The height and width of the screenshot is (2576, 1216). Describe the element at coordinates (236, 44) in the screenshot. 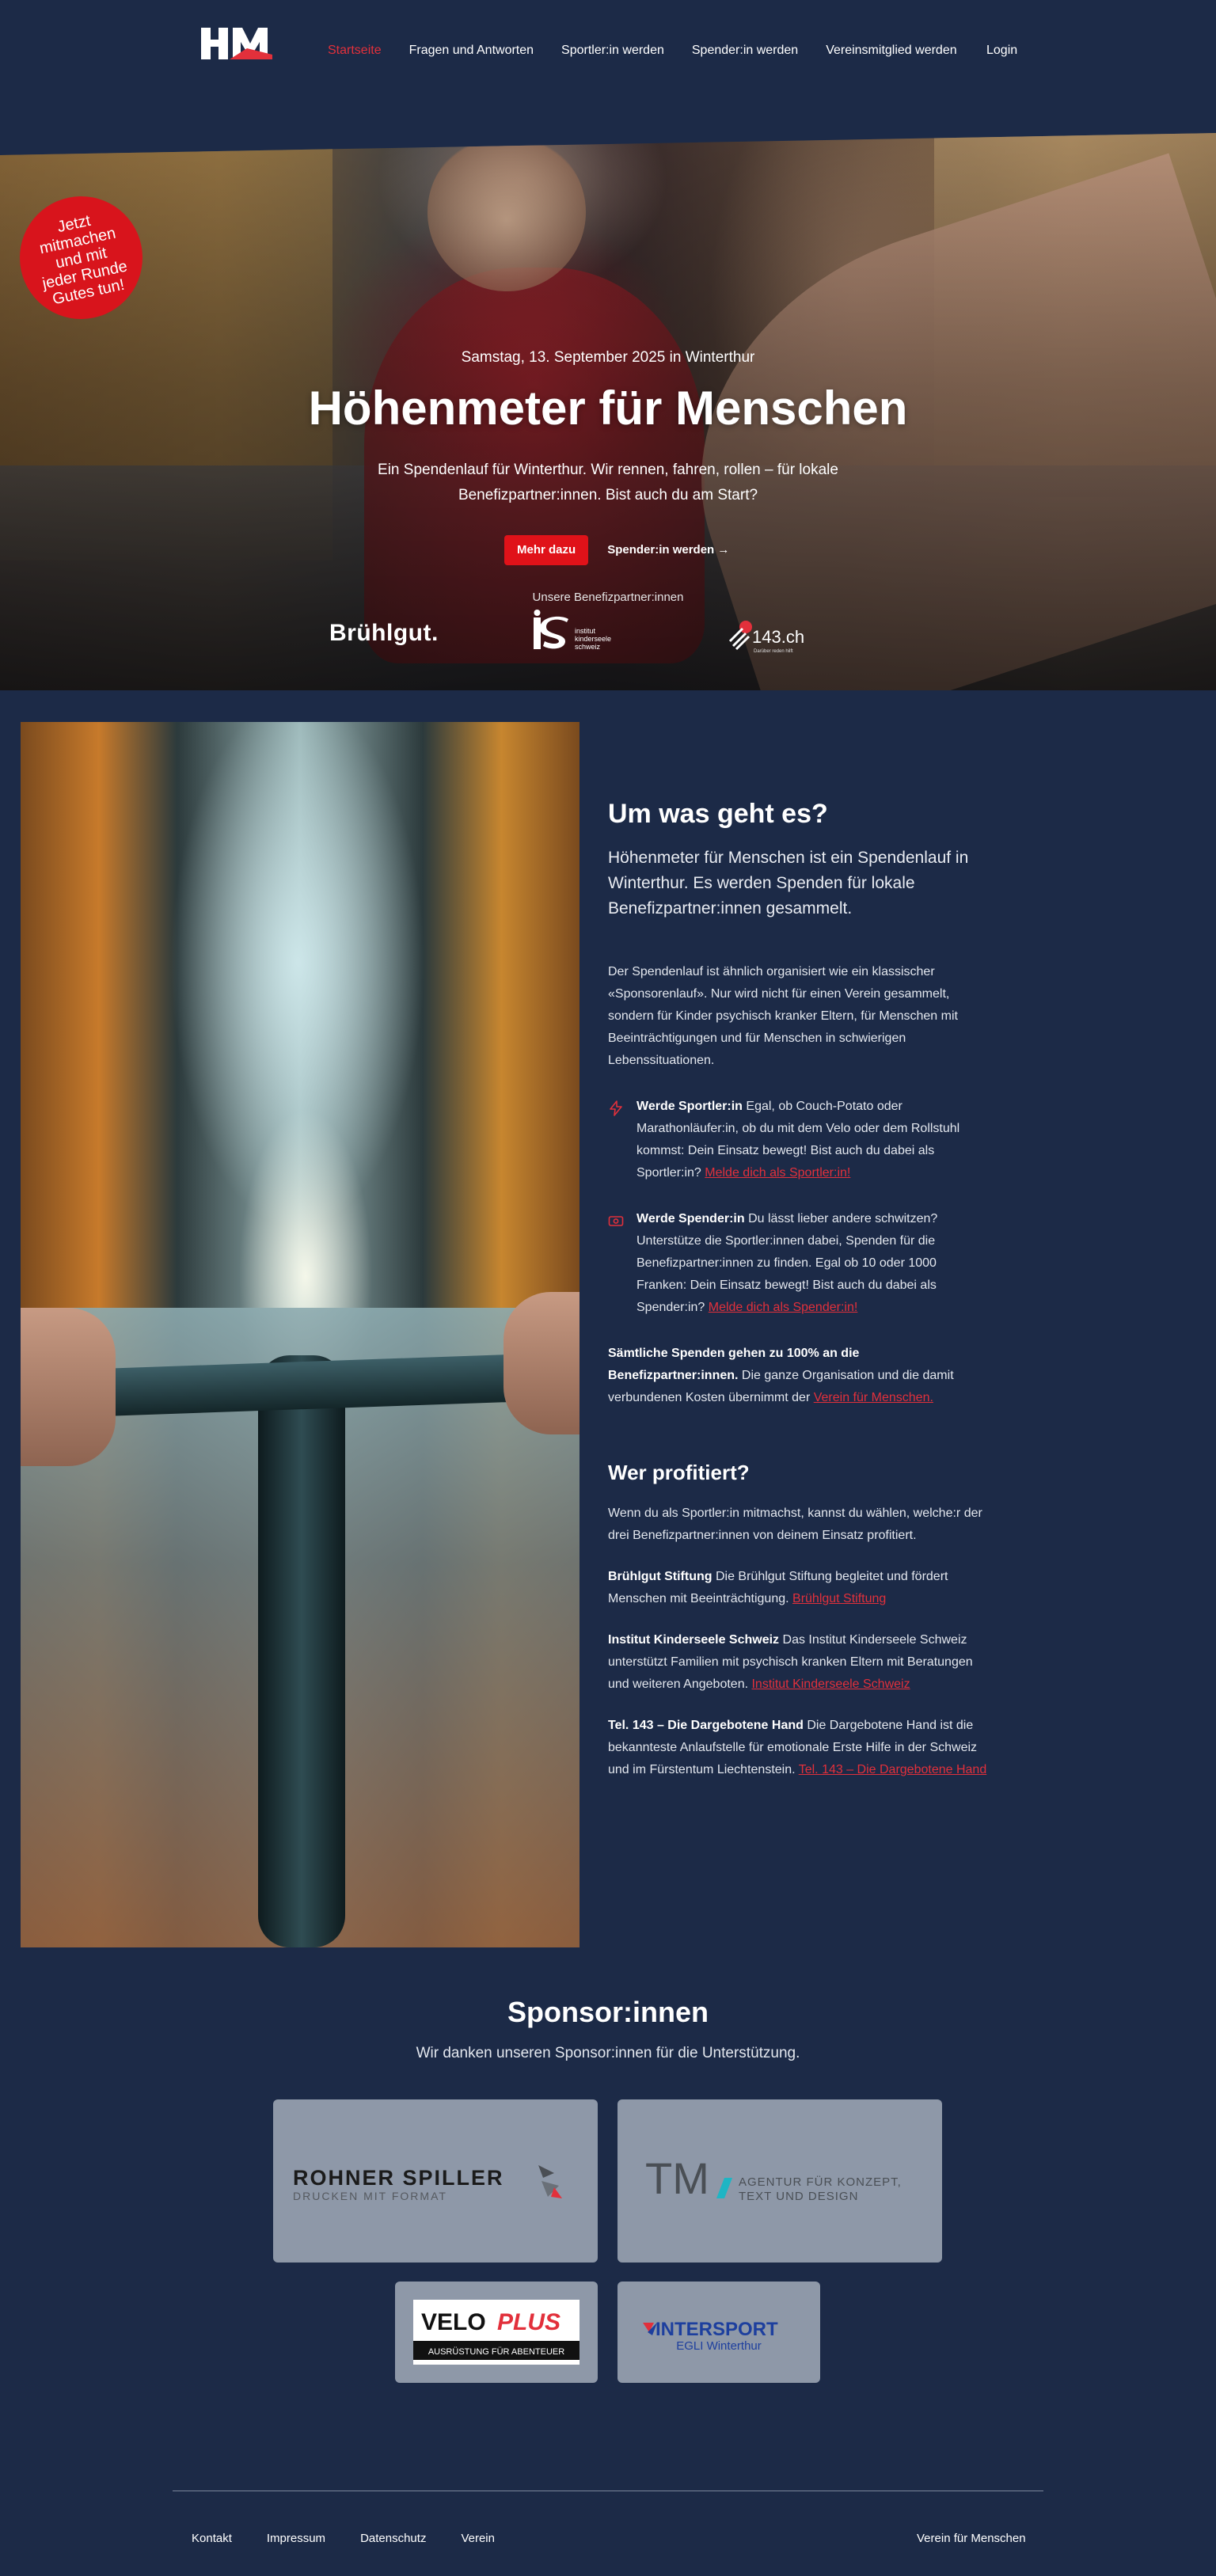

I see `logo-icon` at that location.